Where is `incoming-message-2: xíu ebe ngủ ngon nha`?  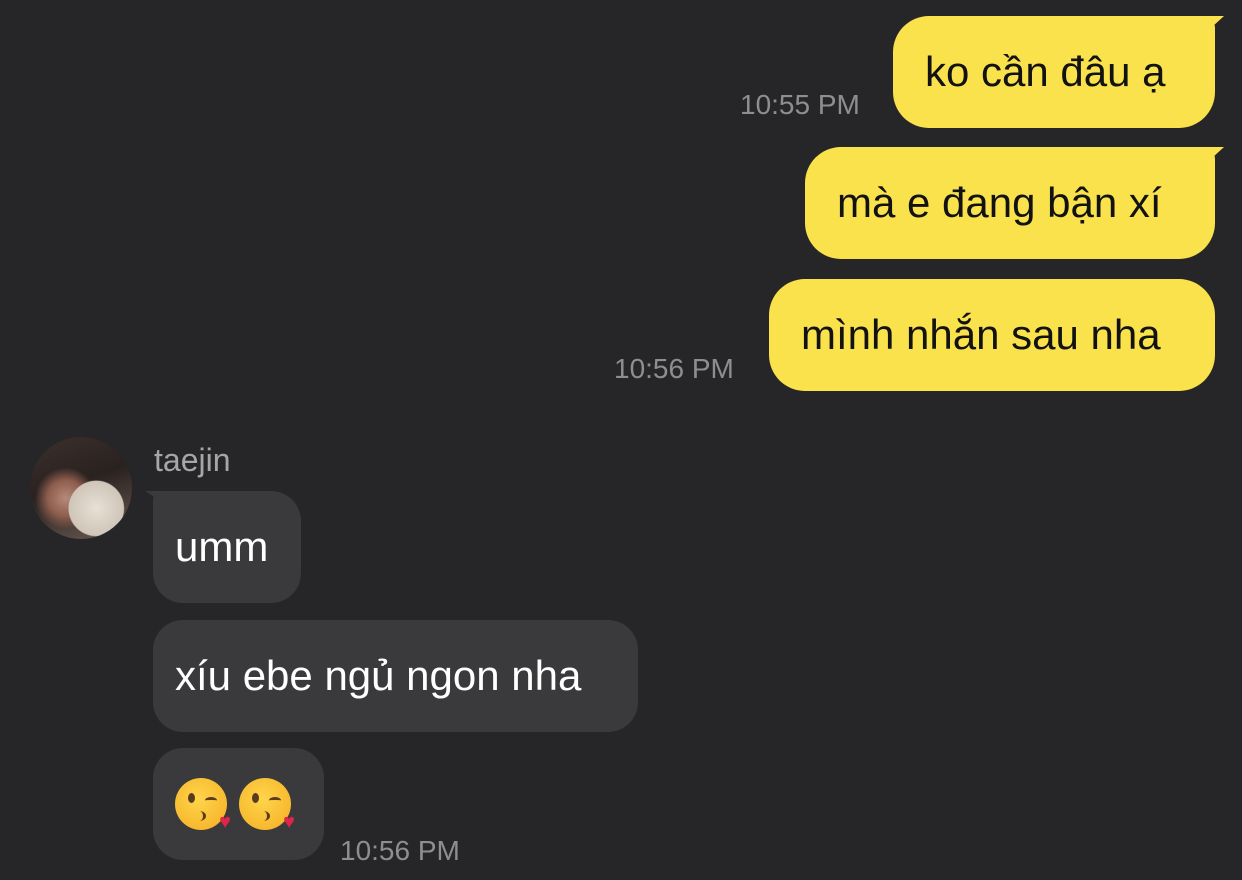
incoming-message-2: xíu ebe ngủ ngon nha is located at coordinates (395, 676).